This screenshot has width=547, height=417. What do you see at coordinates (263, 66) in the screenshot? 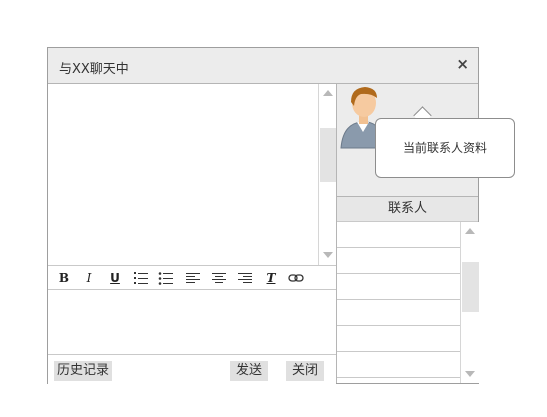
I see `title-bar: 与XX聊天中 ×` at bounding box center [263, 66].